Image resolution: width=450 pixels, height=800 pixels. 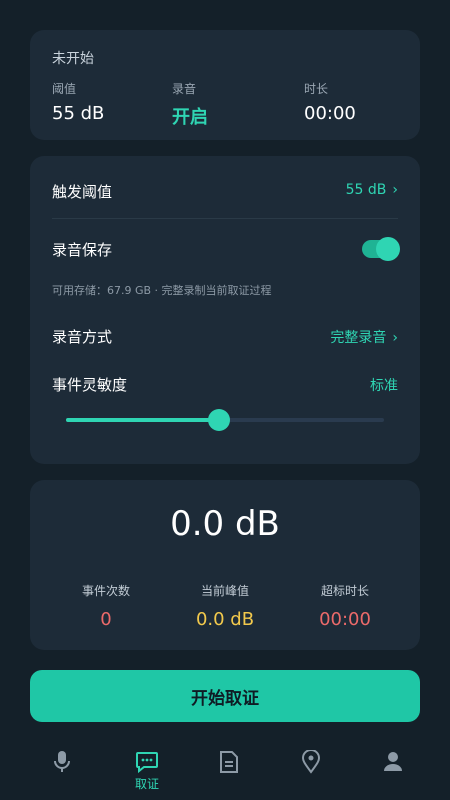 What do you see at coordinates (78, 113) in the screenshot?
I see `threshold-value: 55 dB` at bounding box center [78, 113].